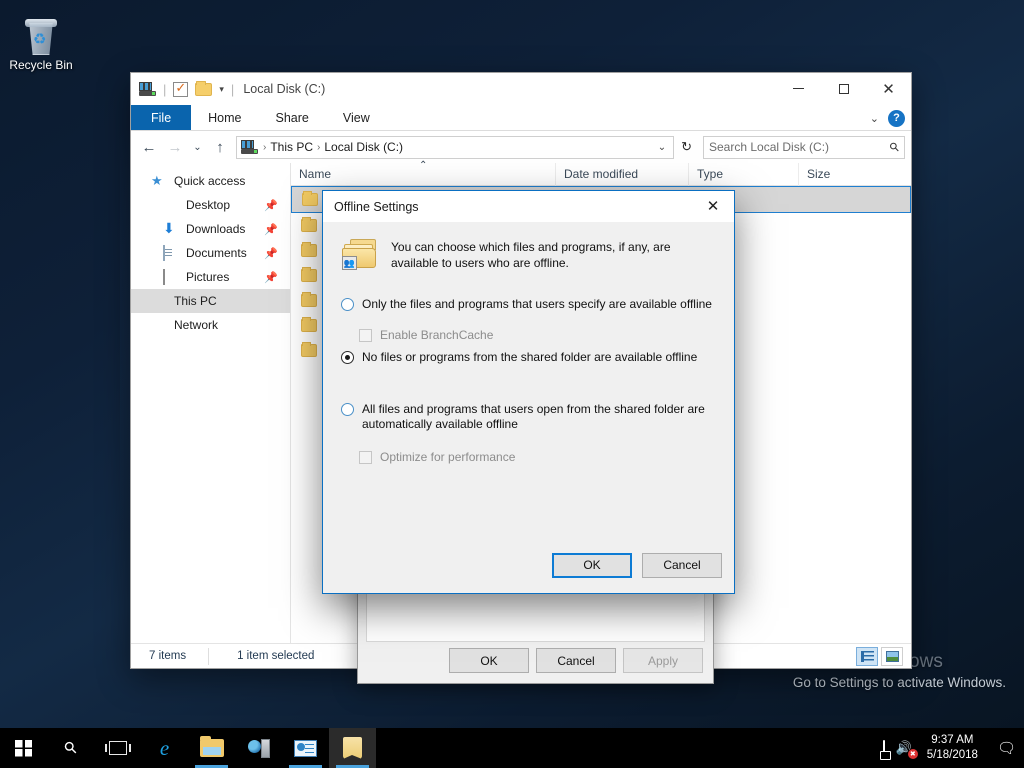 Image resolution: width=1024 pixels, height=768 pixels. What do you see at coordinates (537, 457) in the screenshot?
I see `checkbox-optimize-performance: Optimize for performance` at bounding box center [537, 457].